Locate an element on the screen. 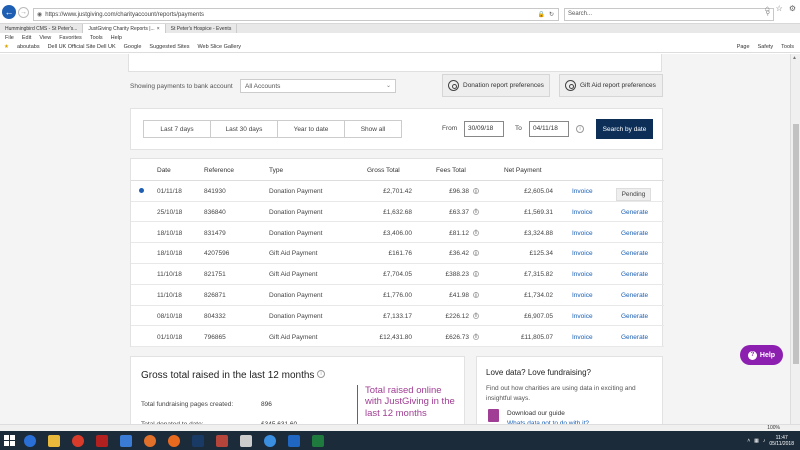  taskbar-chrome-icon is located at coordinates (78, 440).